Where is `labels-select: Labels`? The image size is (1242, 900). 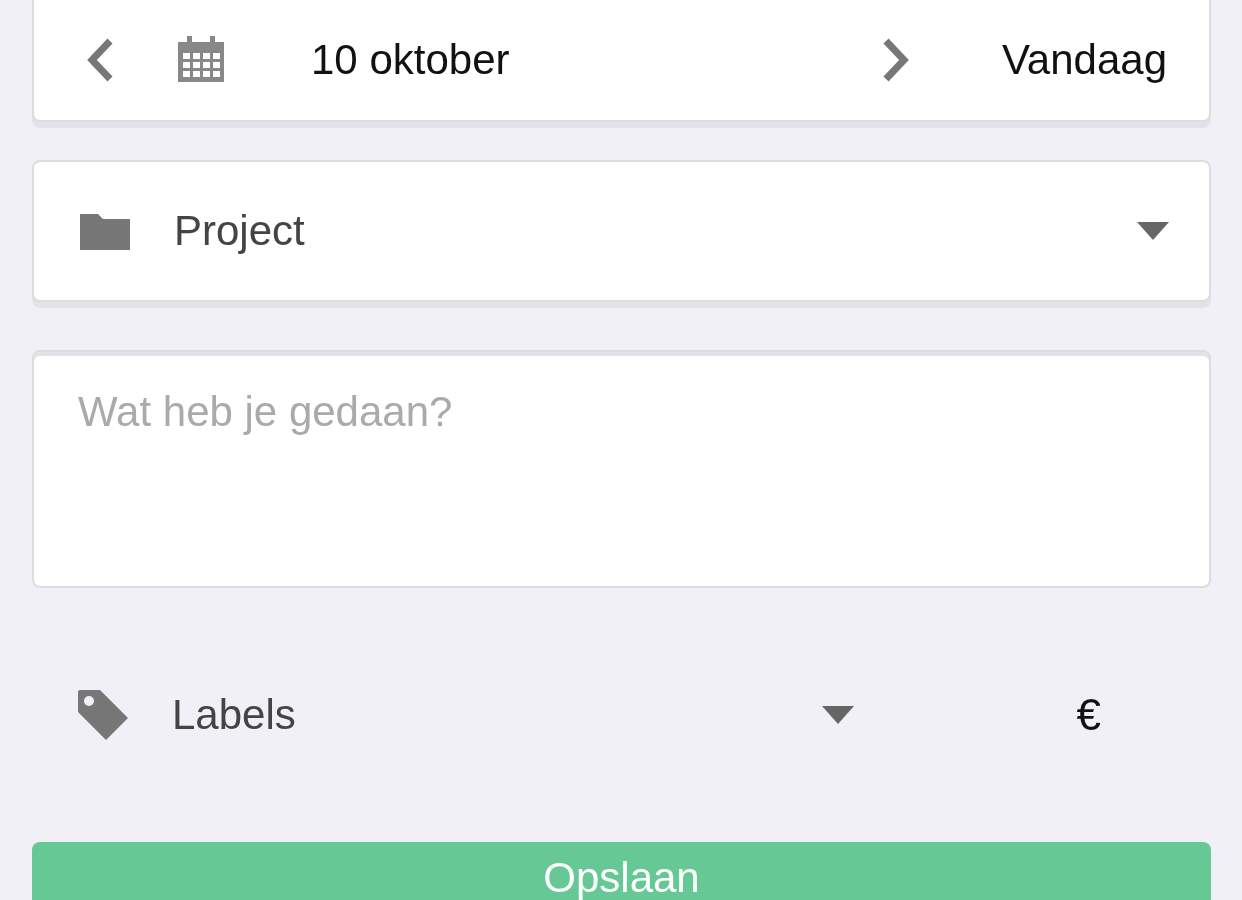 labels-select: Labels is located at coordinates (497, 715).